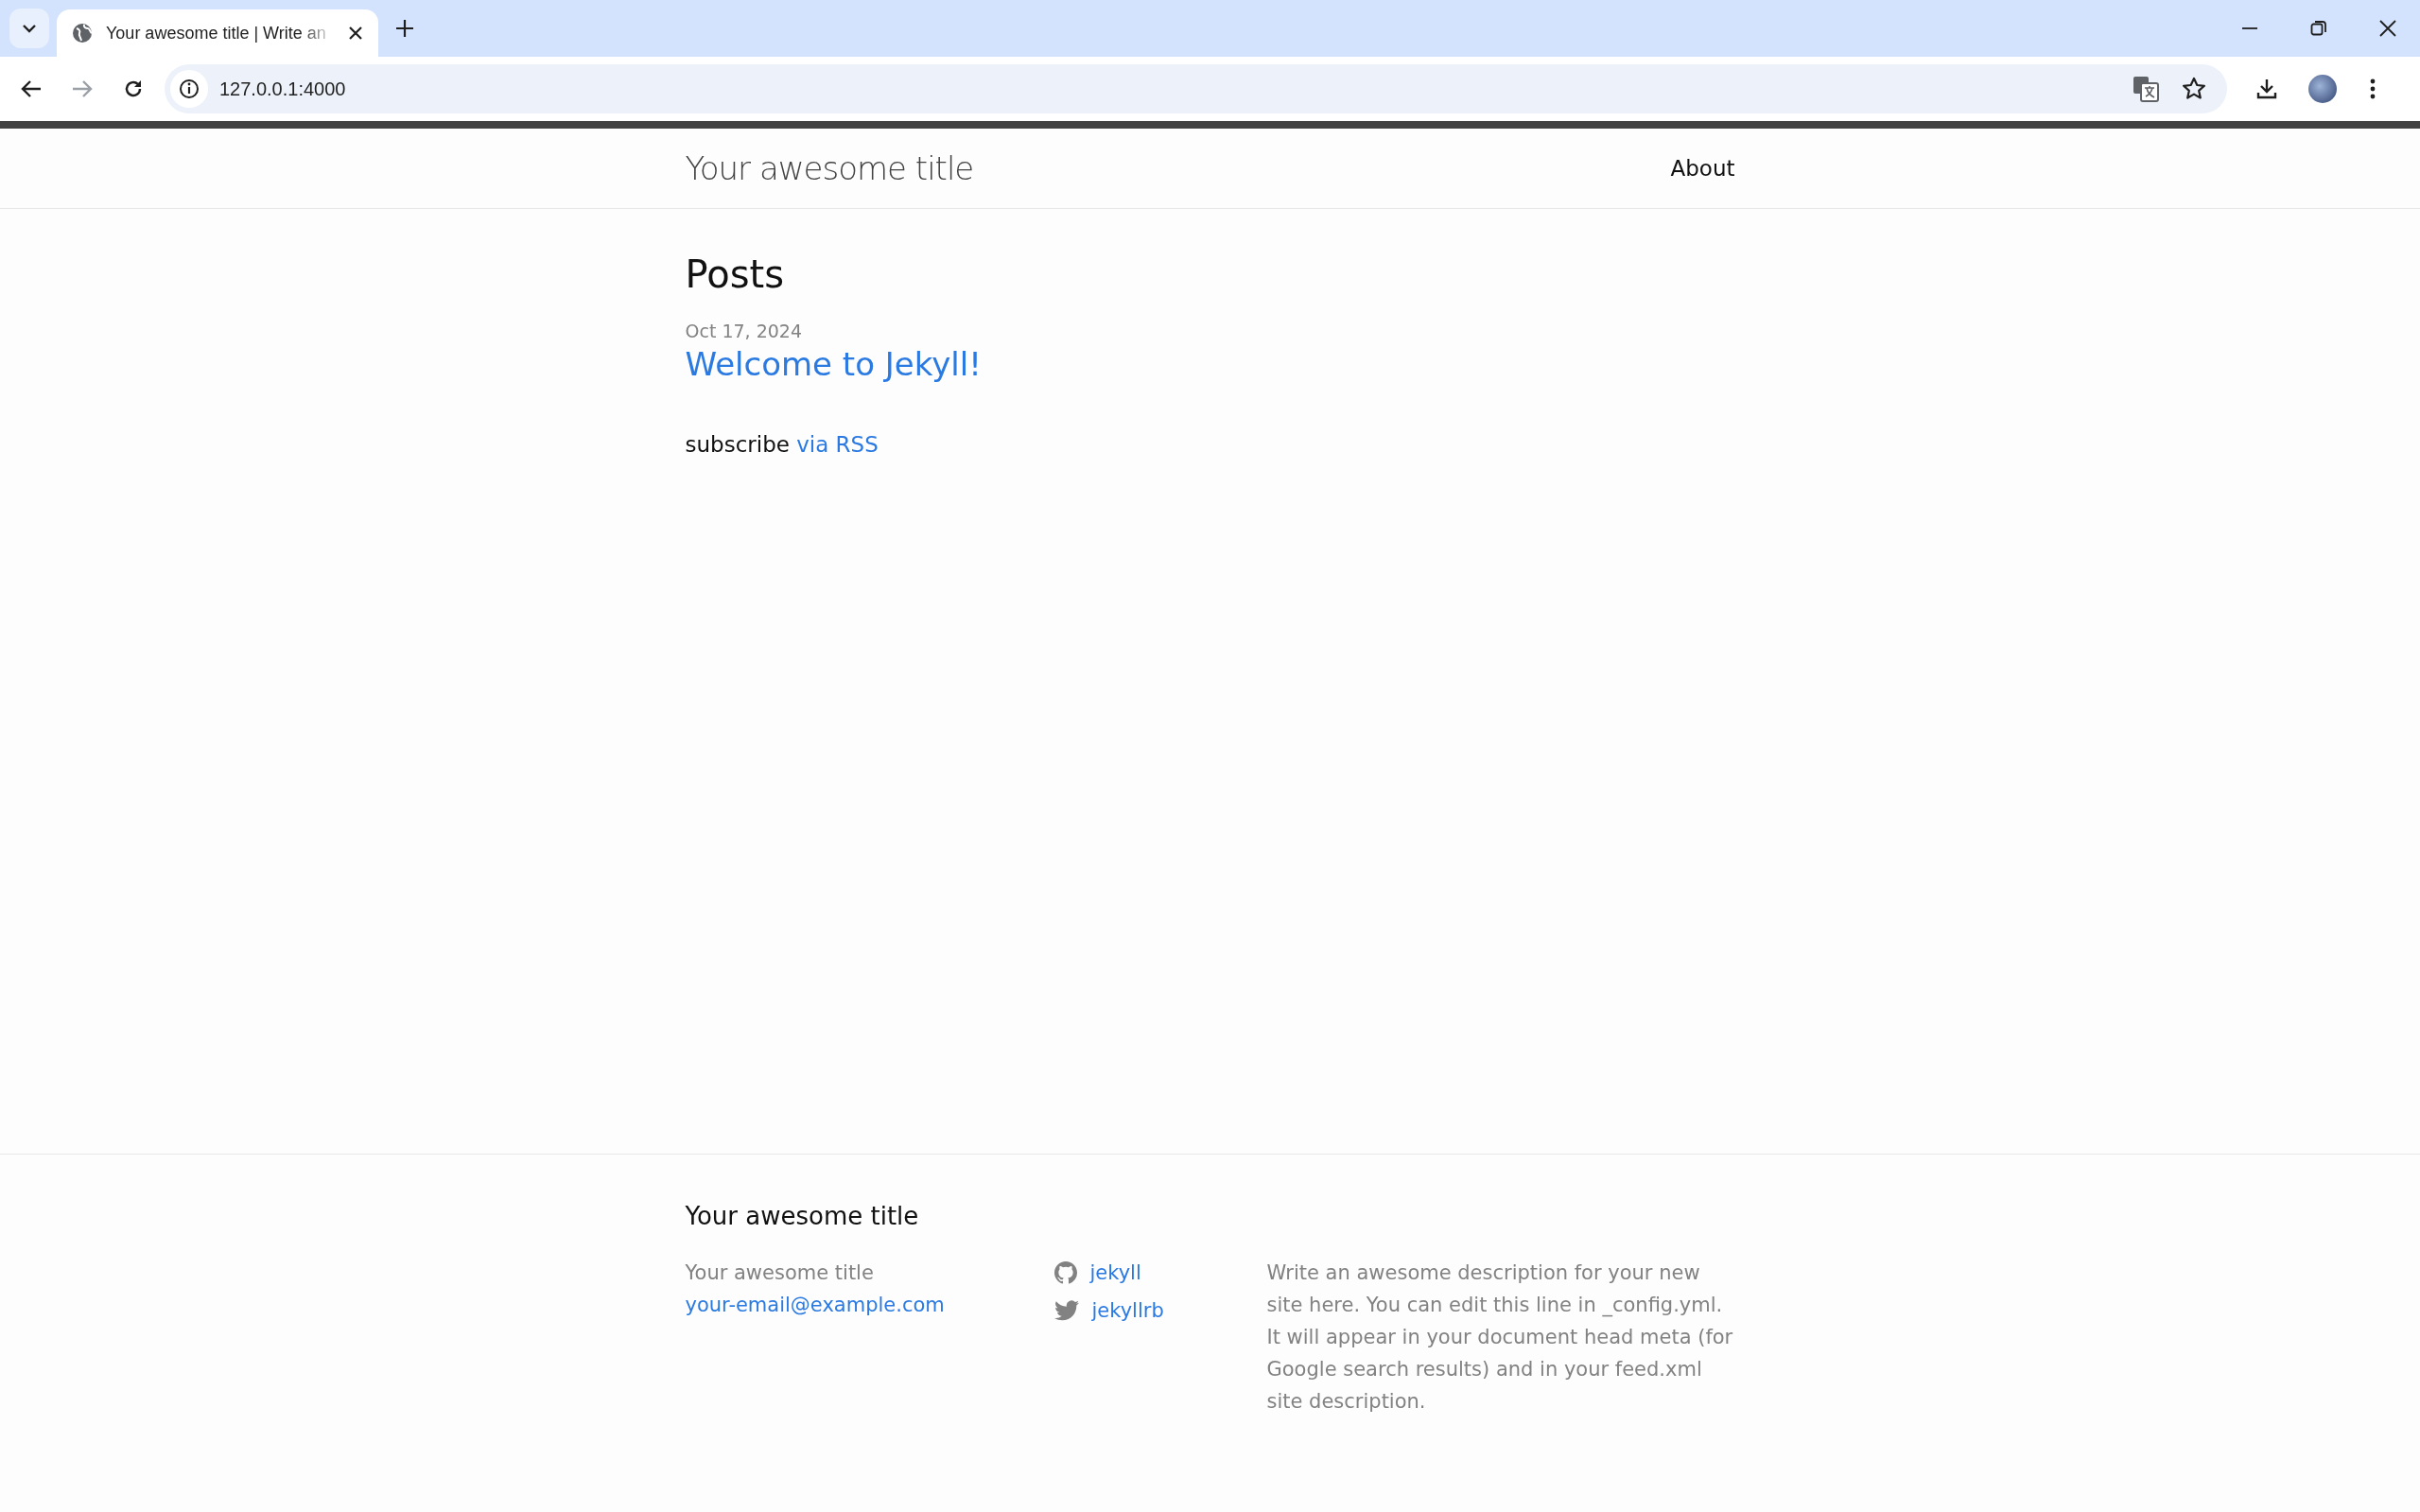  Describe the element at coordinates (2373, 89) in the screenshot. I see `more-menu-icon` at that location.